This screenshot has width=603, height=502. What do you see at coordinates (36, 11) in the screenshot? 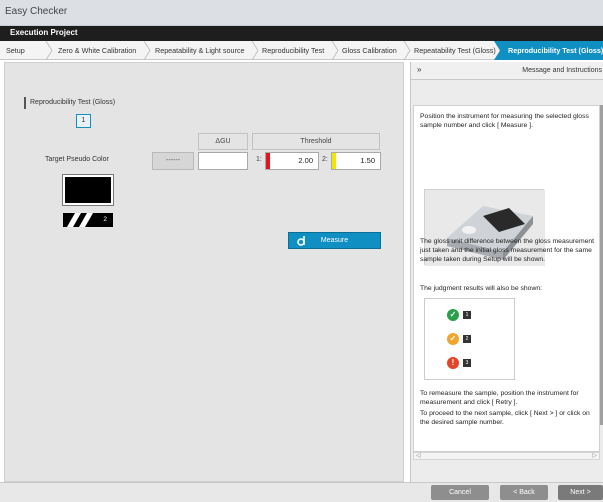
I see `window-title: Easy Checker` at bounding box center [36, 11].